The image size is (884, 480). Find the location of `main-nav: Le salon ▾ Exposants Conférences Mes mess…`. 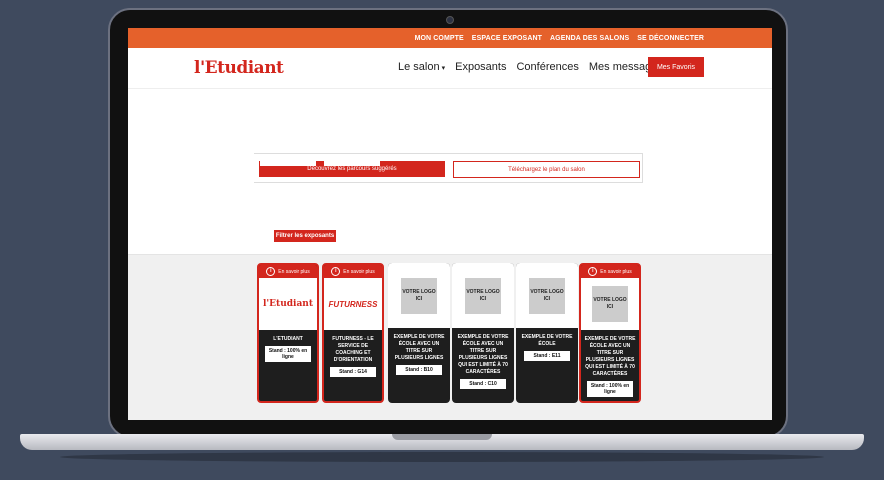

main-nav: Le salon ▾ Exposants Conférences Mes mess… is located at coordinates (530, 67).